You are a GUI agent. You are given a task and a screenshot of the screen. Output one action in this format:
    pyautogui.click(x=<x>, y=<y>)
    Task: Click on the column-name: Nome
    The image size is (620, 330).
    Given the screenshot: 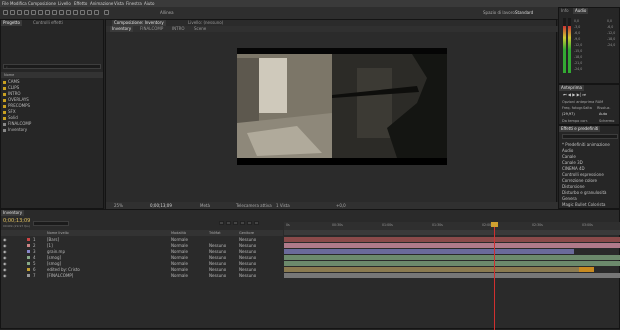 What is the action you would take?
    pyautogui.click(x=9, y=75)
    